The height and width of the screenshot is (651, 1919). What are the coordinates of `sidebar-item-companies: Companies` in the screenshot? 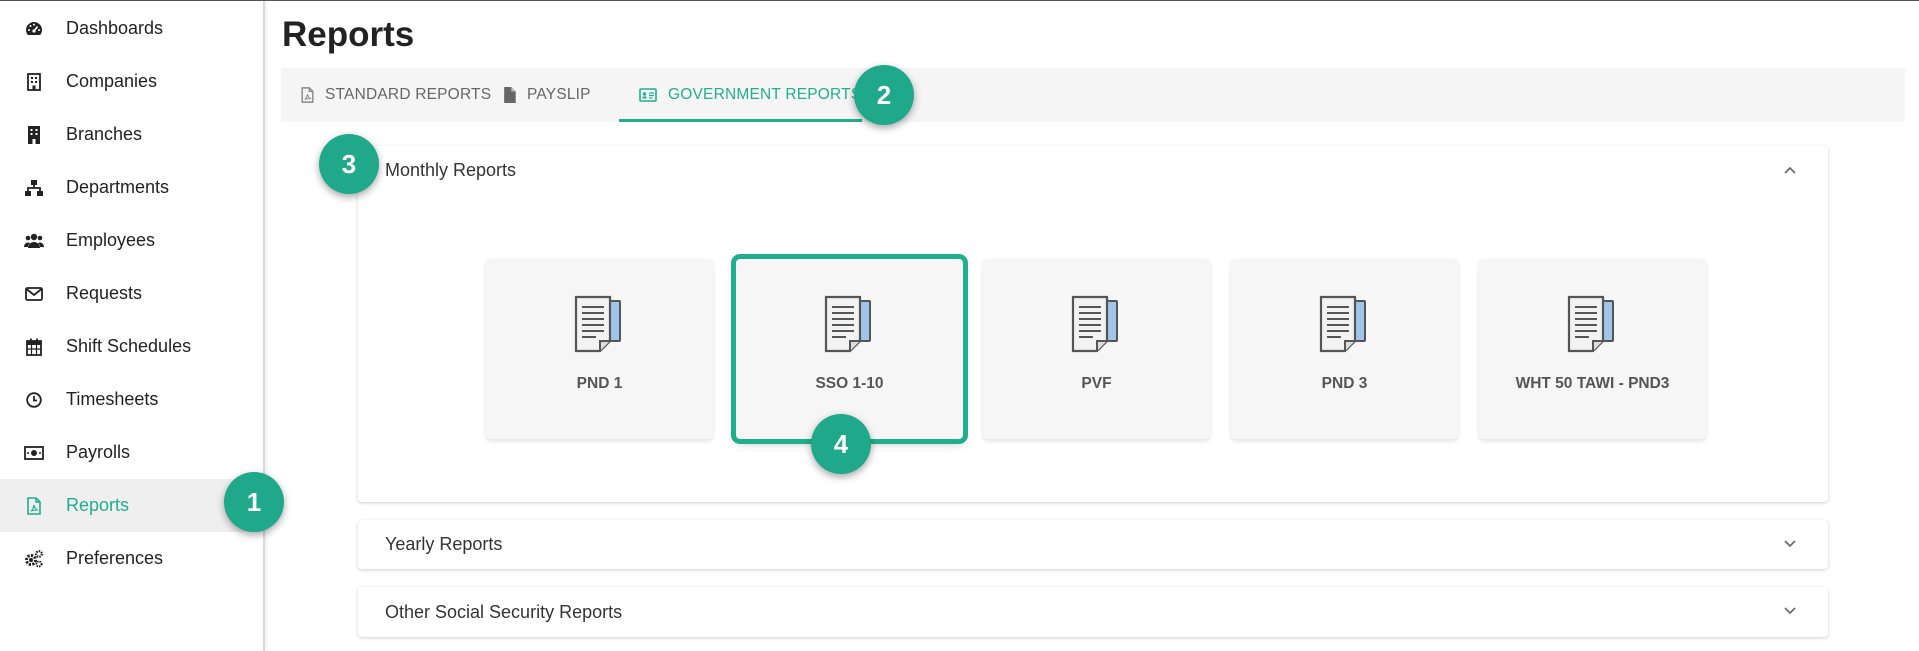 It's located at (131, 81).